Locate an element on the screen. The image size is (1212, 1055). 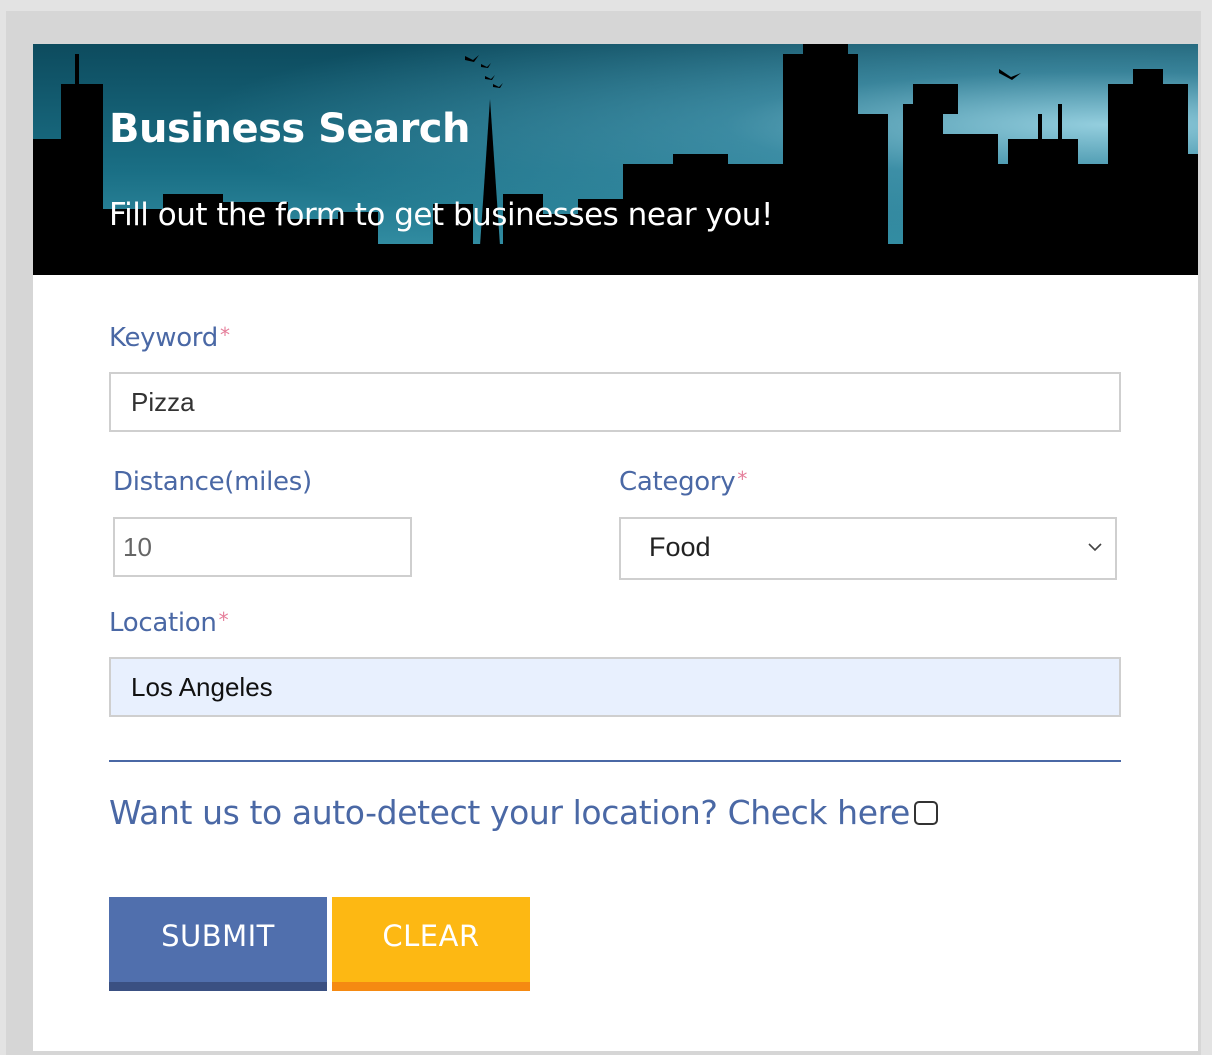
submit-button: SUBMIT is located at coordinates (218, 944).